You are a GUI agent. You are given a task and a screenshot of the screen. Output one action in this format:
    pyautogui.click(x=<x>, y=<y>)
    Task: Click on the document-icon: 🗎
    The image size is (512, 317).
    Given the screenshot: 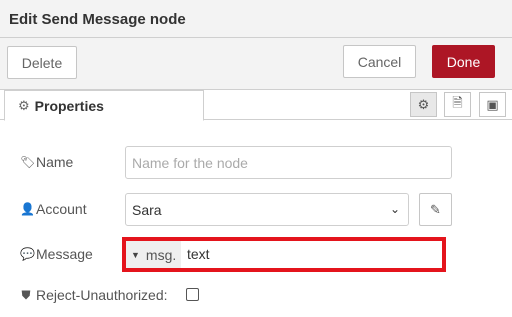 What is the action you would take?
    pyautogui.click(x=457, y=102)
    